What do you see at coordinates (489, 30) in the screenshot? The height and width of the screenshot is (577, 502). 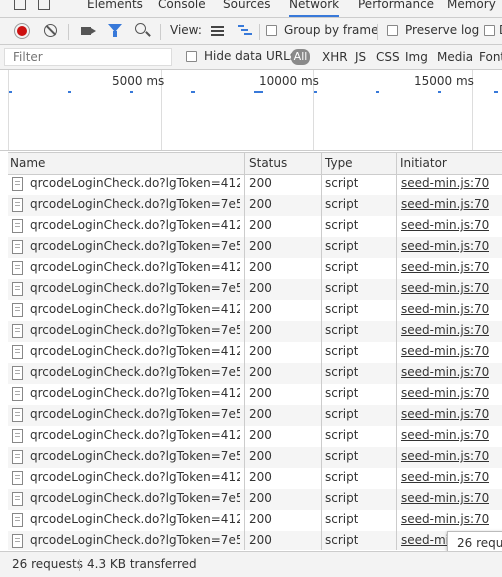 I see `disable-cache-checkbox` at bounding box center [489, 30].